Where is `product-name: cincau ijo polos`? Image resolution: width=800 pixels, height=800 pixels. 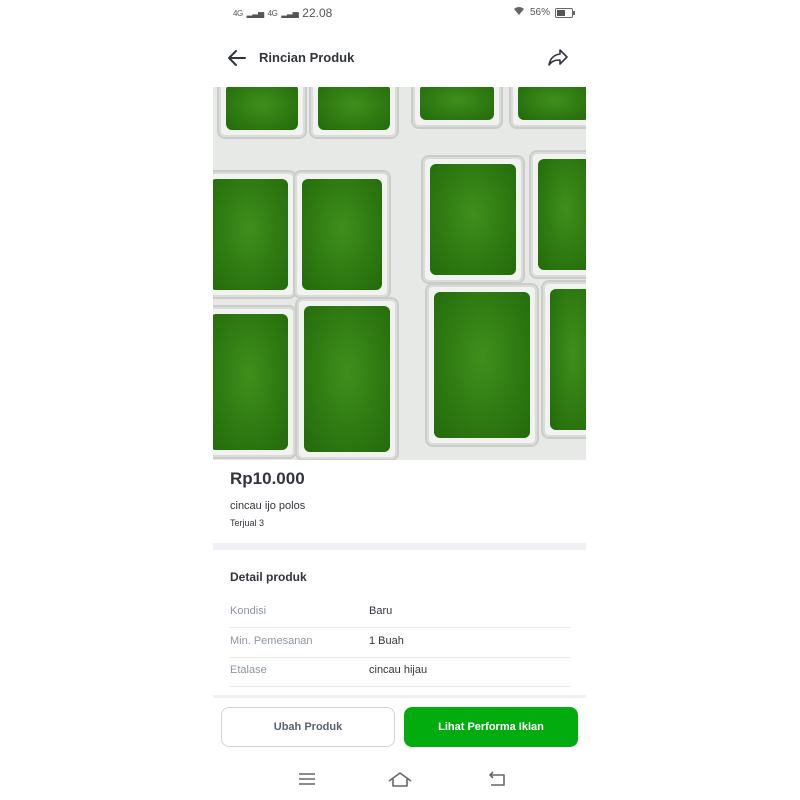
product-name: cincau ijo polos is located at coordinates (268, 506).